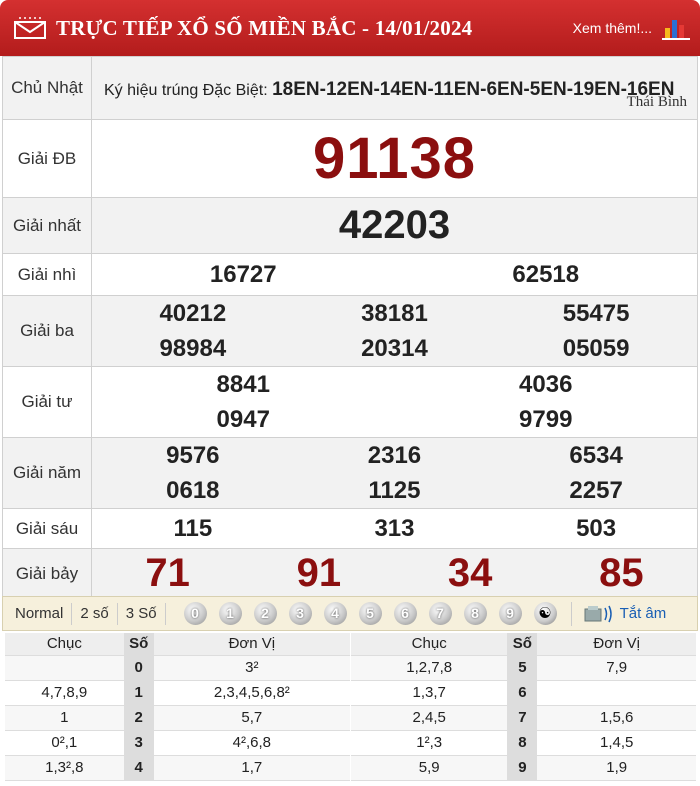  I want to click on bar-chart-icon, so click(676, 28).